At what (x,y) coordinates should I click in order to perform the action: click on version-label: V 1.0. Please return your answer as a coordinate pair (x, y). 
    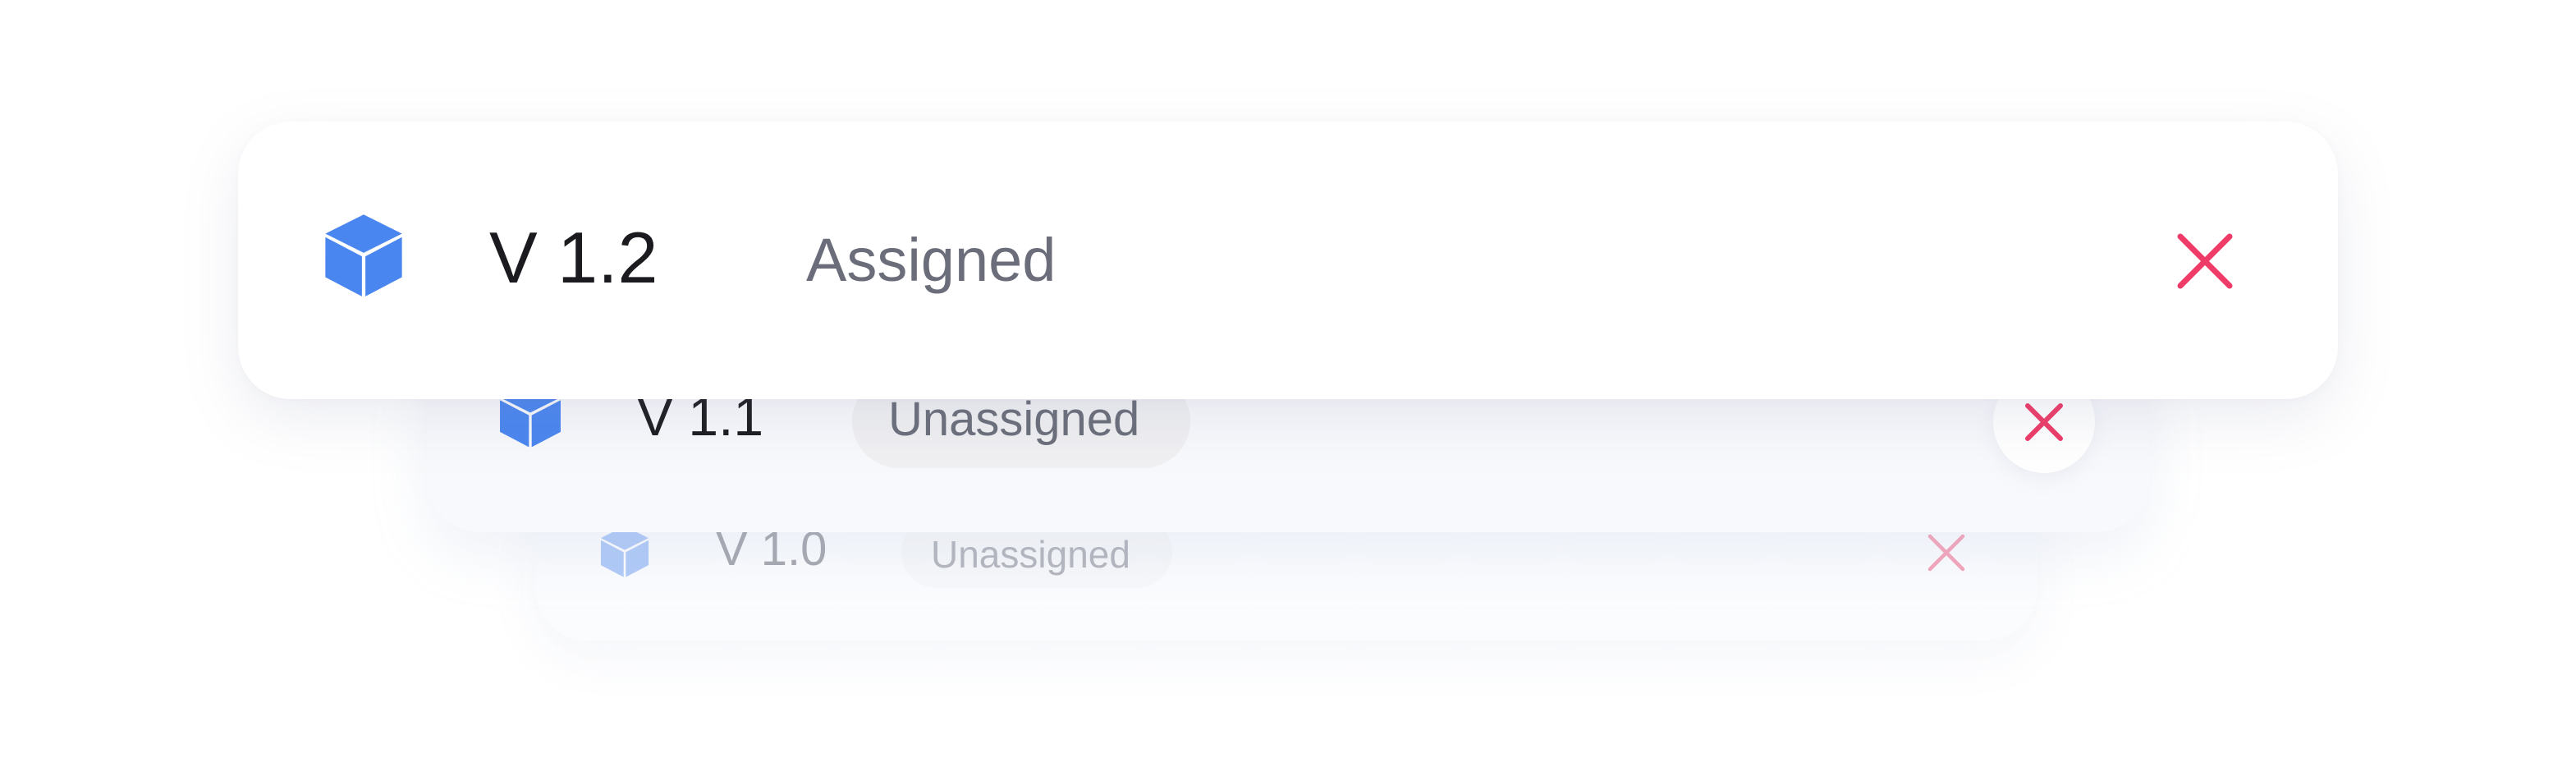
    Looking at the image, I should click on (771, 549).